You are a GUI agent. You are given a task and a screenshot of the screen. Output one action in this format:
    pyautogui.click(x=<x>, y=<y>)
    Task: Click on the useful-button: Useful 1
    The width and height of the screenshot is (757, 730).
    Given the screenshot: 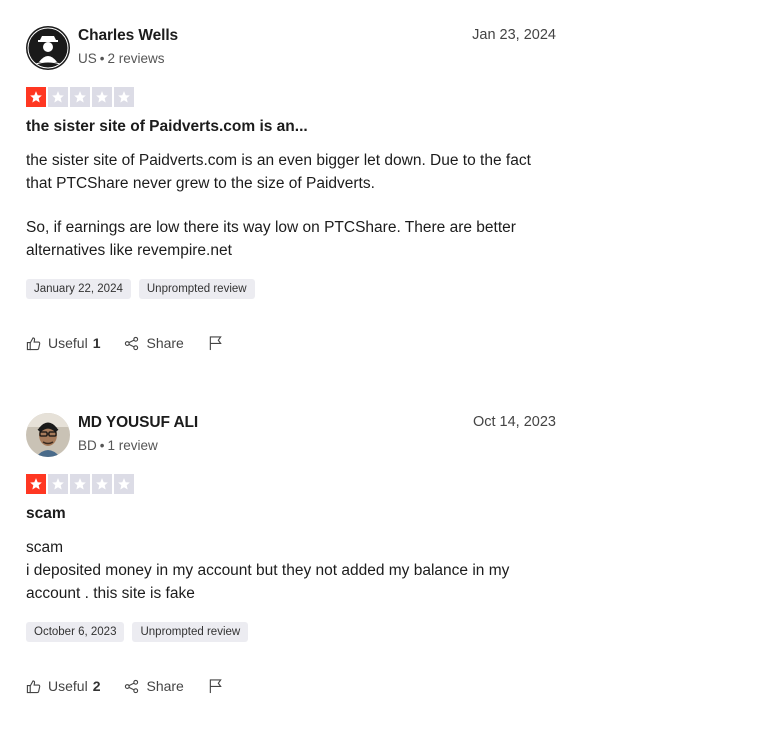 What is the action you would take?
    pyautogui.click(x=63, y=343)
    